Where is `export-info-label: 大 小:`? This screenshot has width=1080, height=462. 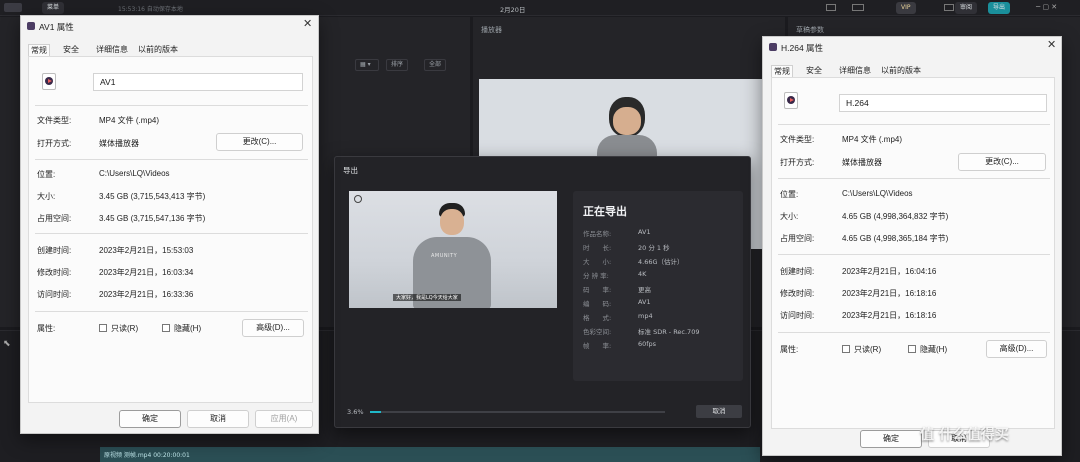
export-info-label: 大 小: is located at coordinates (597, 262).